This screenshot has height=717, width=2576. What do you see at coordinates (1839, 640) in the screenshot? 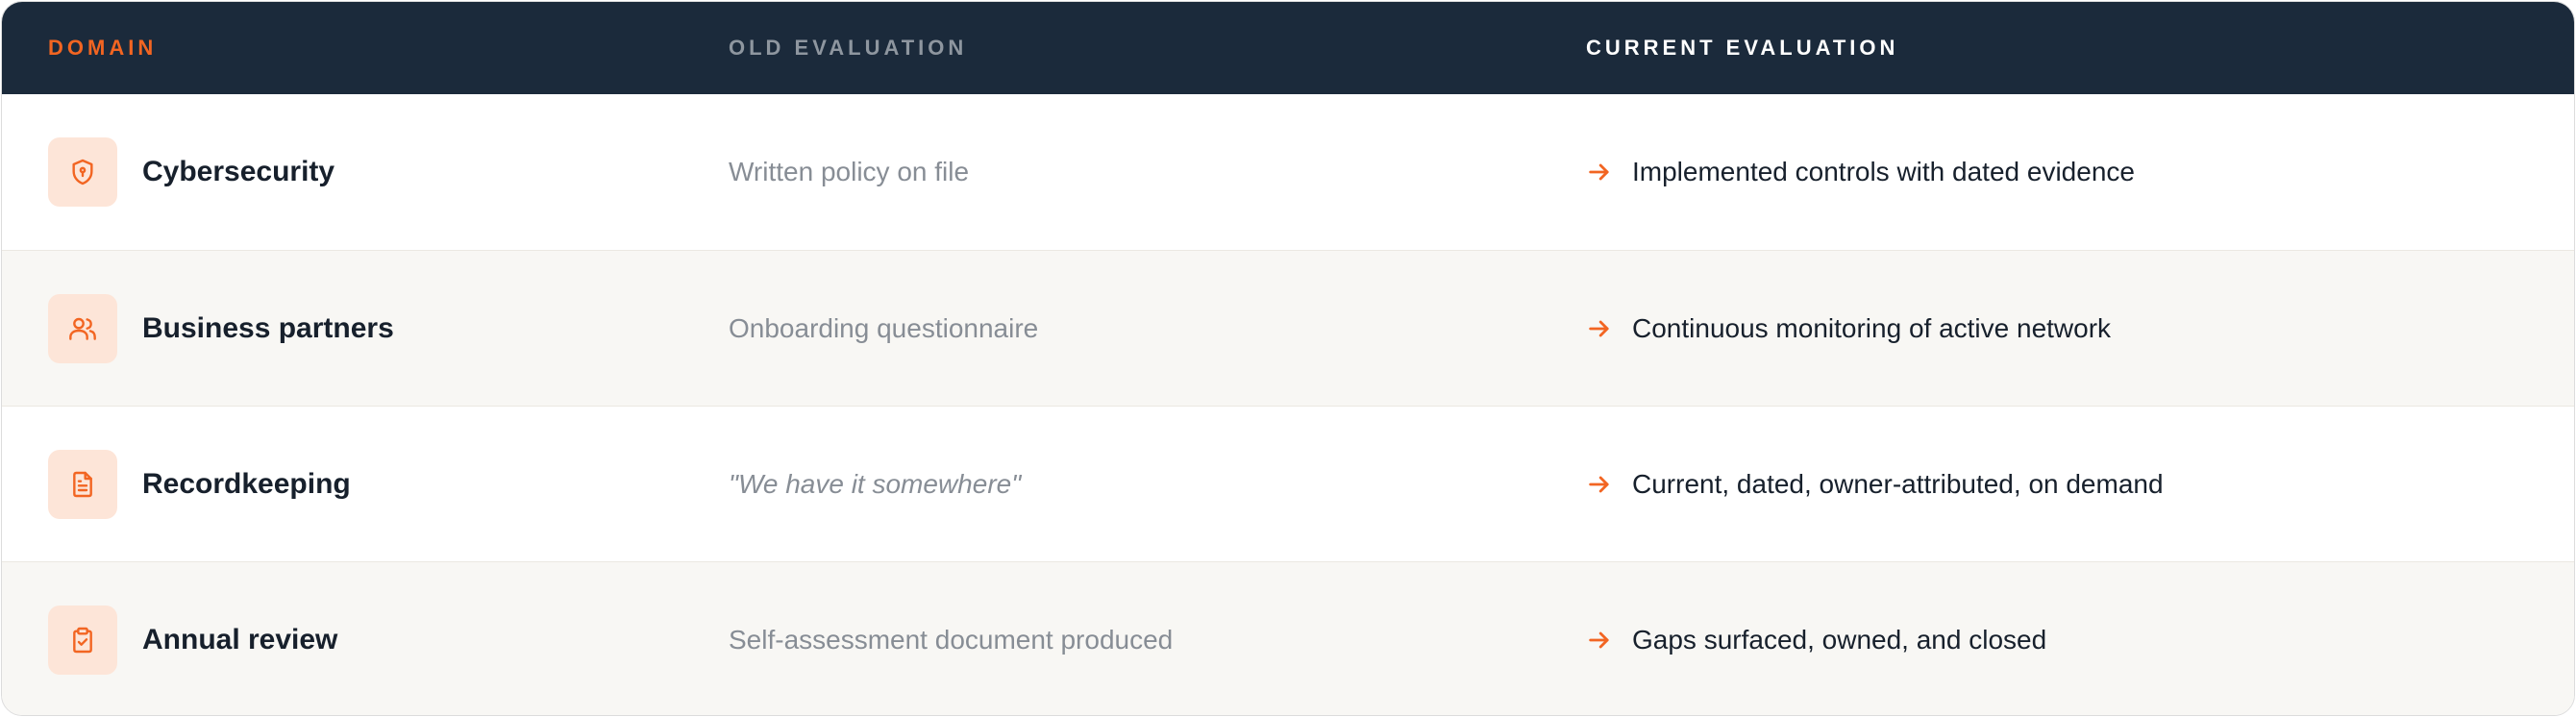
I see `current-evaluation-text: Gaps surfaced, owned, and closed` at bounding box center [1839, 640].